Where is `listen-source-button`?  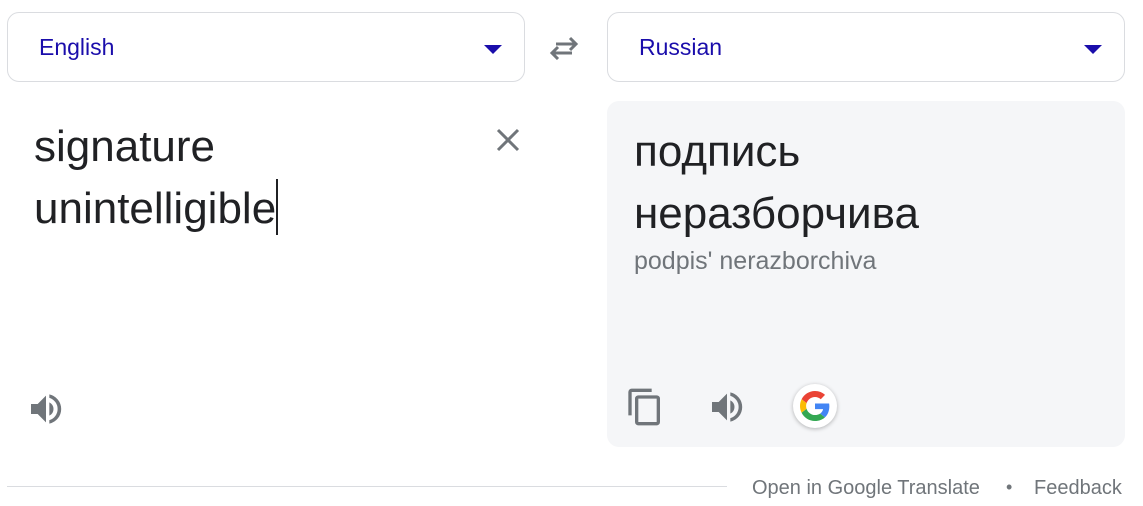 listen-source-button is located at coordinates (46, 409).